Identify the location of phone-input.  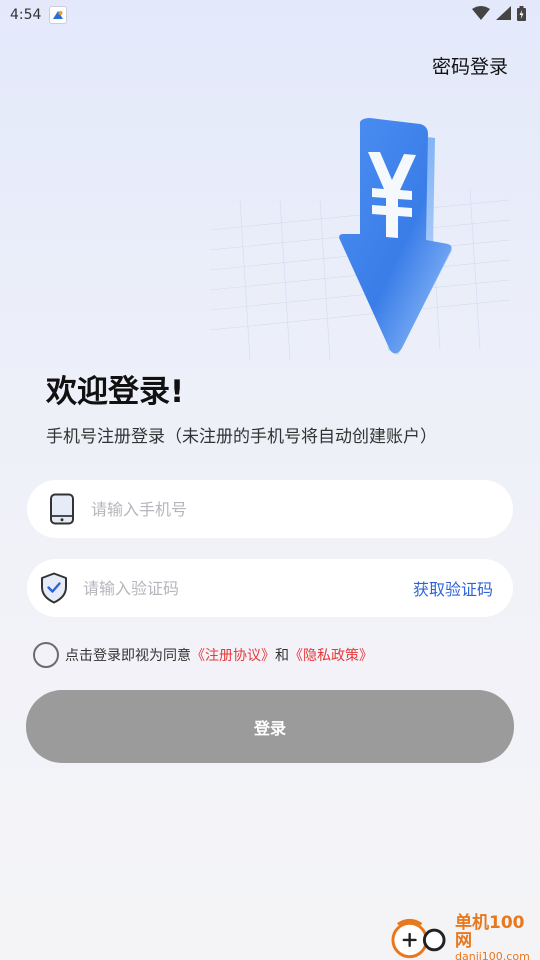
(302, 509).